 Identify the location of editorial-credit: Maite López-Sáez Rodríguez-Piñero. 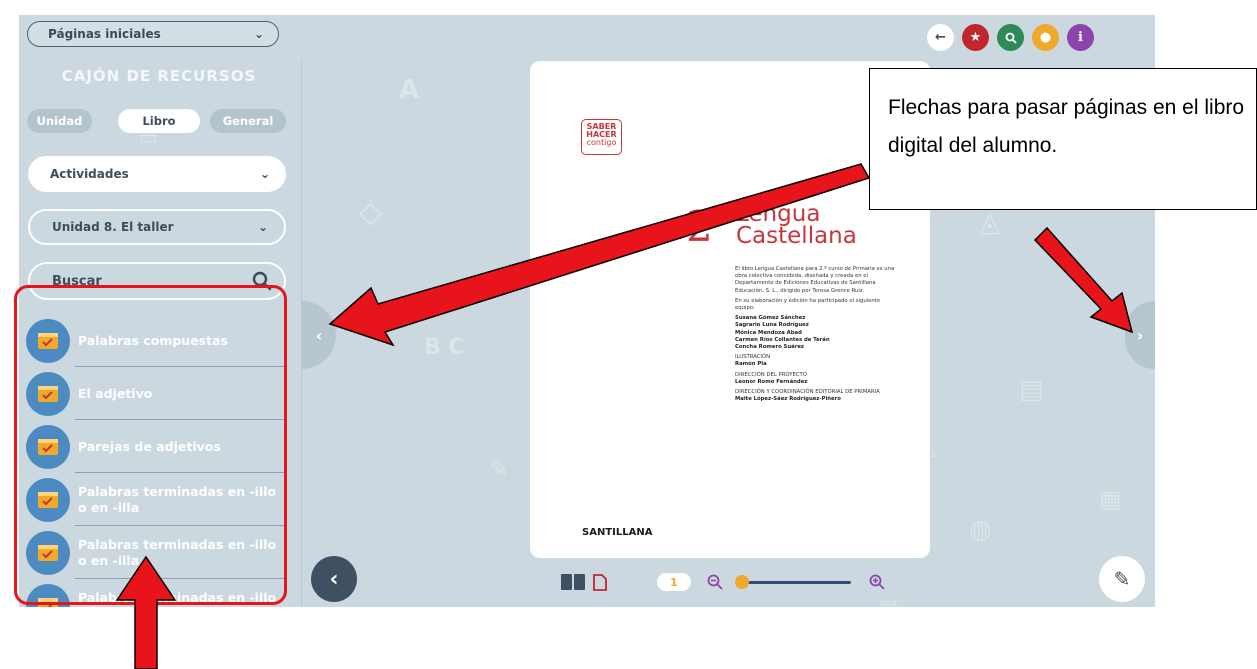
(788, 399).